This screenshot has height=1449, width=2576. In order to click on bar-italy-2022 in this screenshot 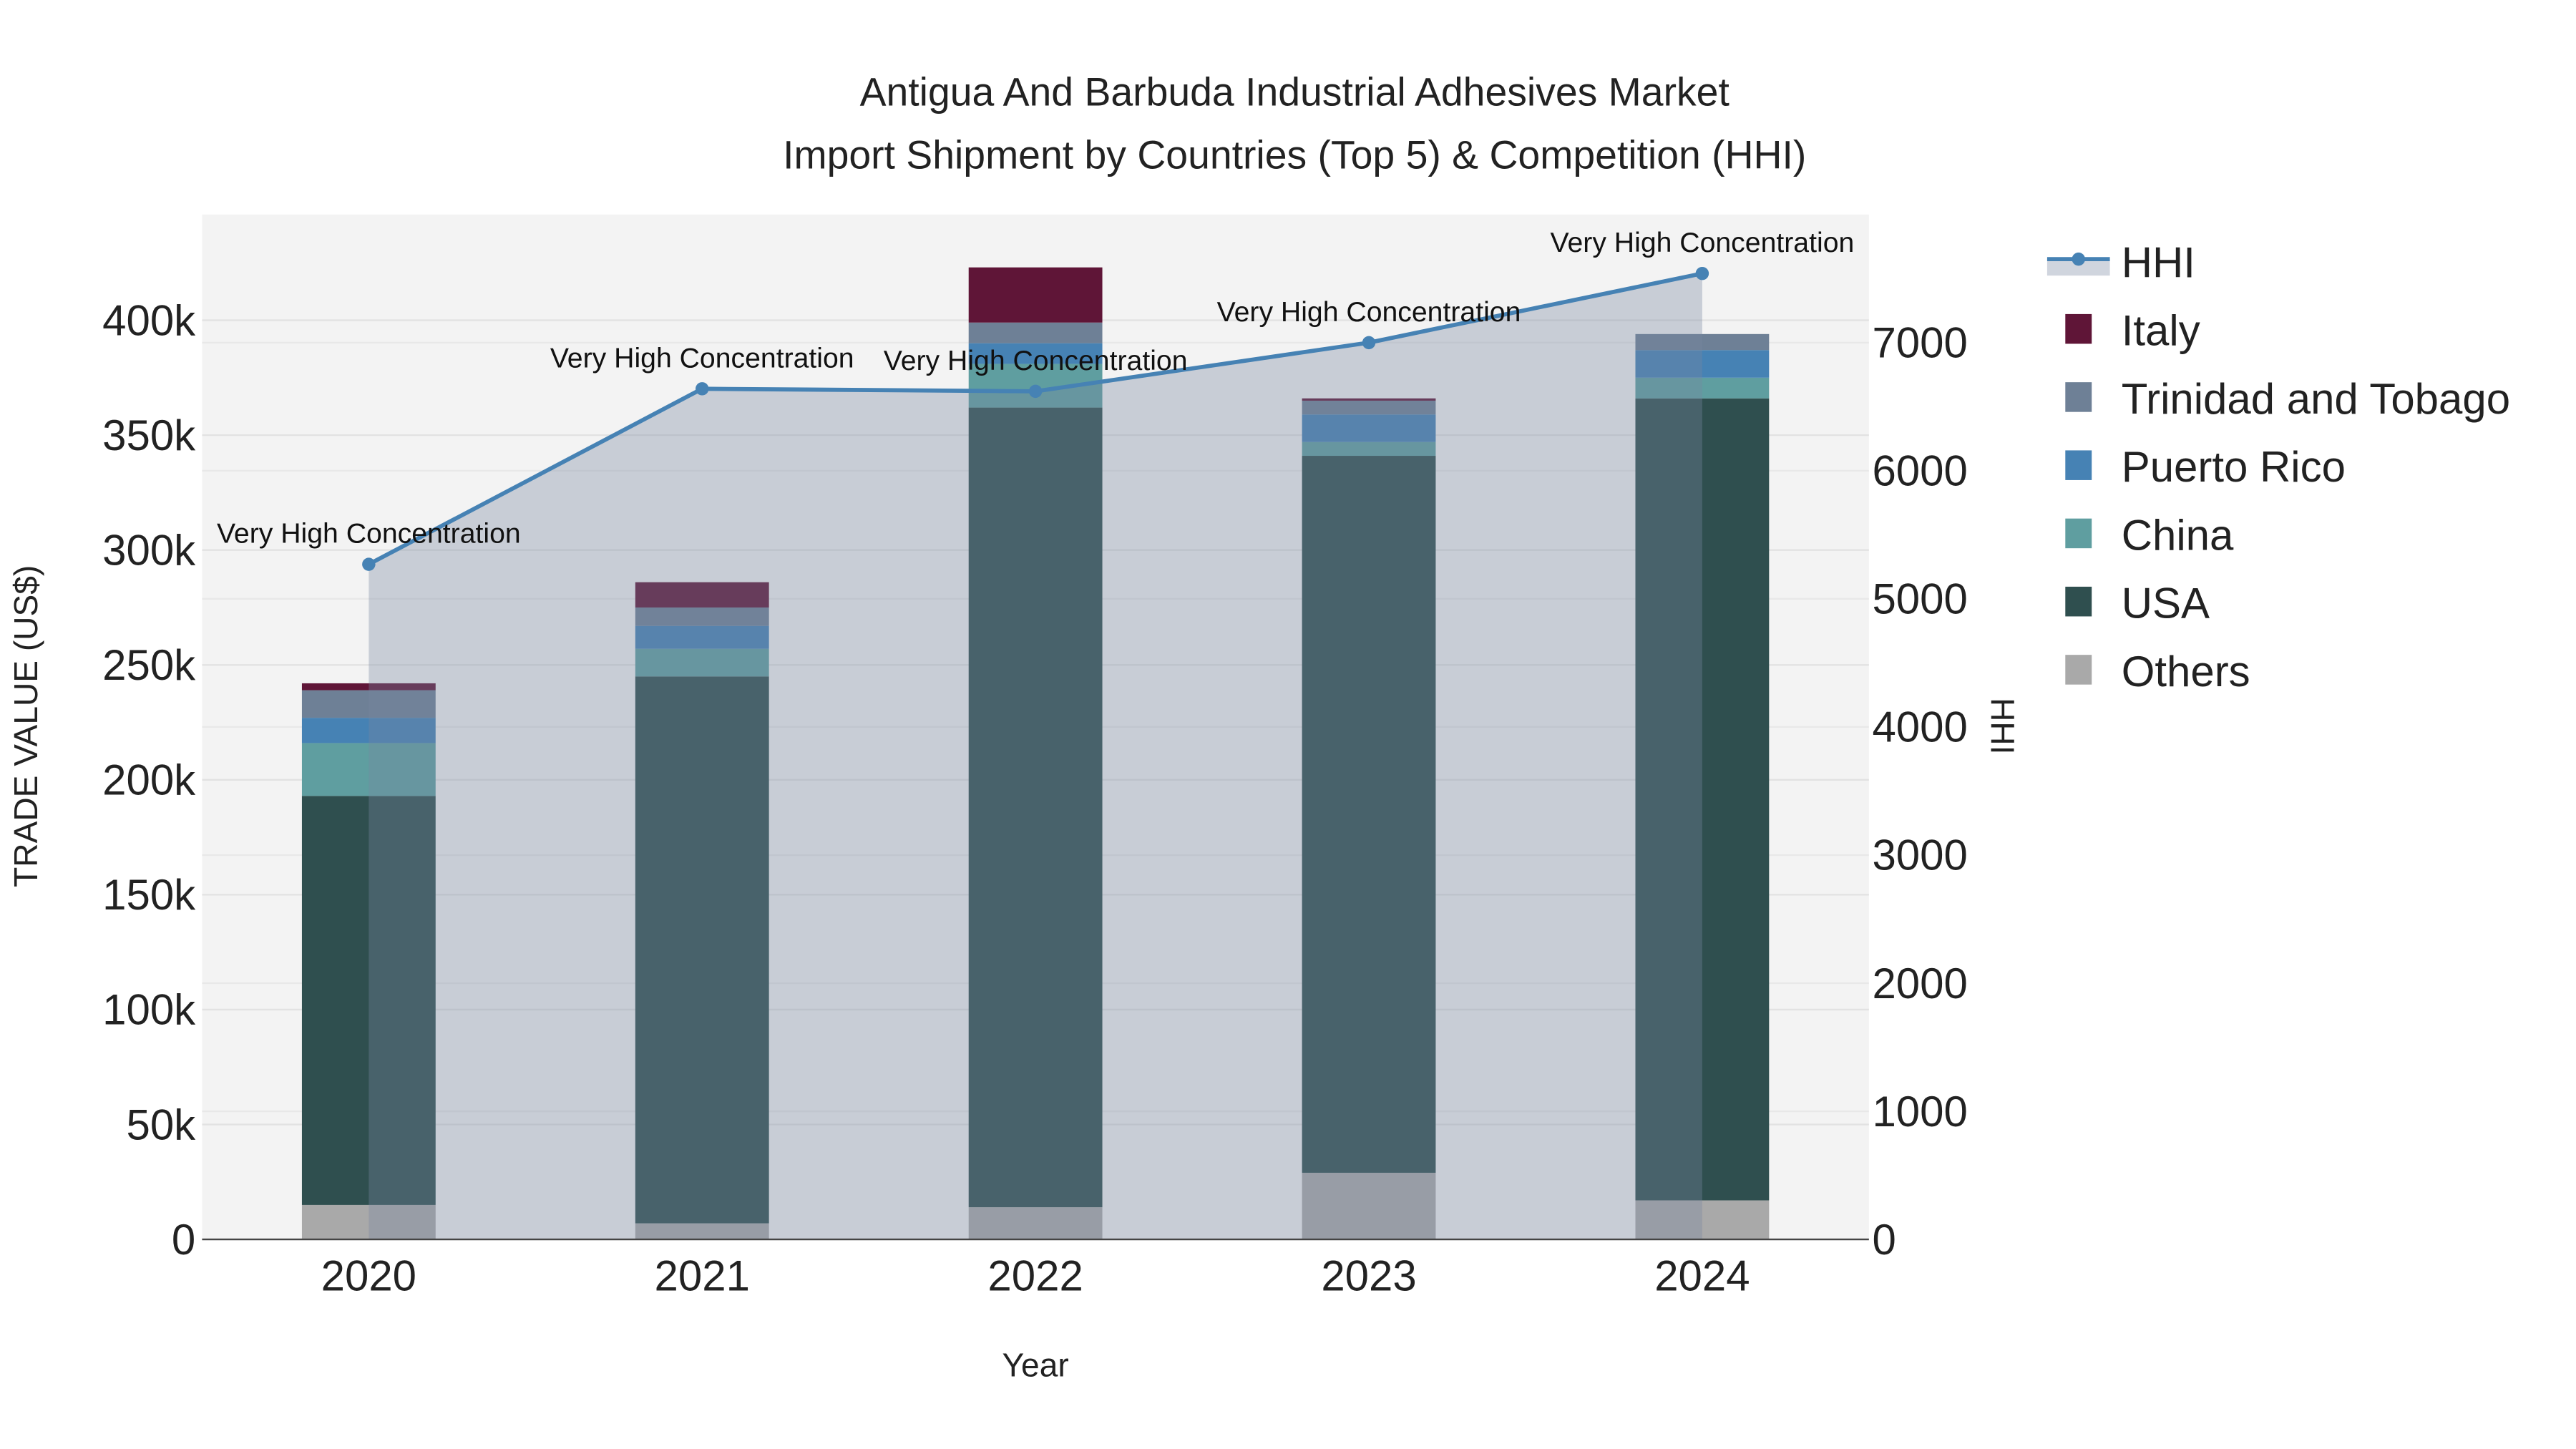, I will do `click(1035, 295)`.